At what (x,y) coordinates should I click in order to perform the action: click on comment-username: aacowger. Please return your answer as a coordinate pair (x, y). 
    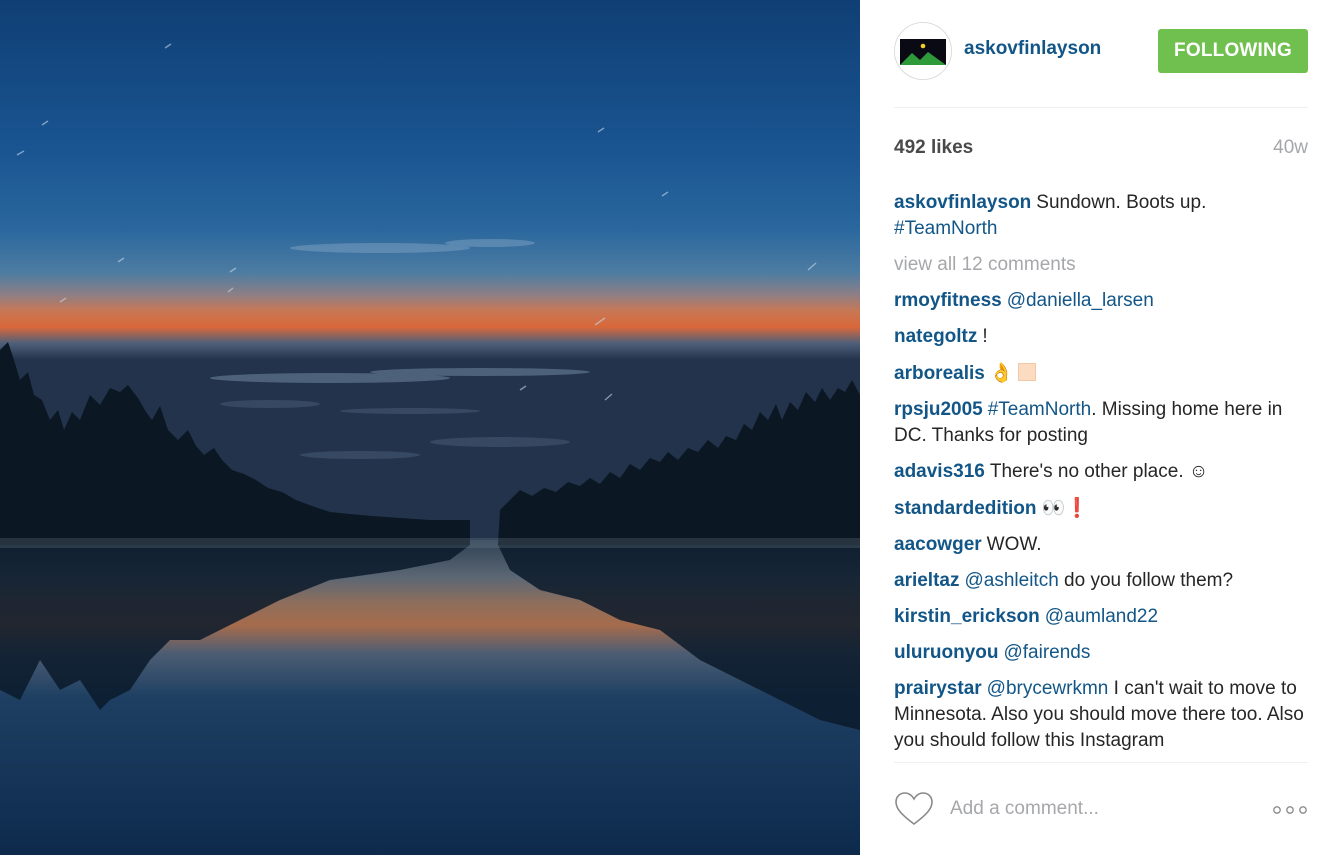
    Looking at the image, I should click on (938, 544).